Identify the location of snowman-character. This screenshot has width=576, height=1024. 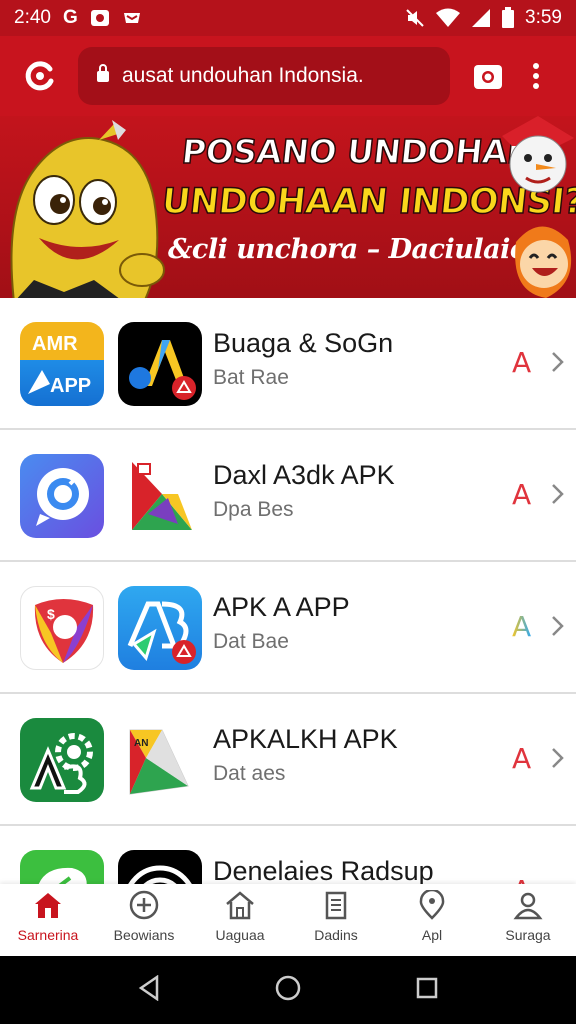
(537, 158).